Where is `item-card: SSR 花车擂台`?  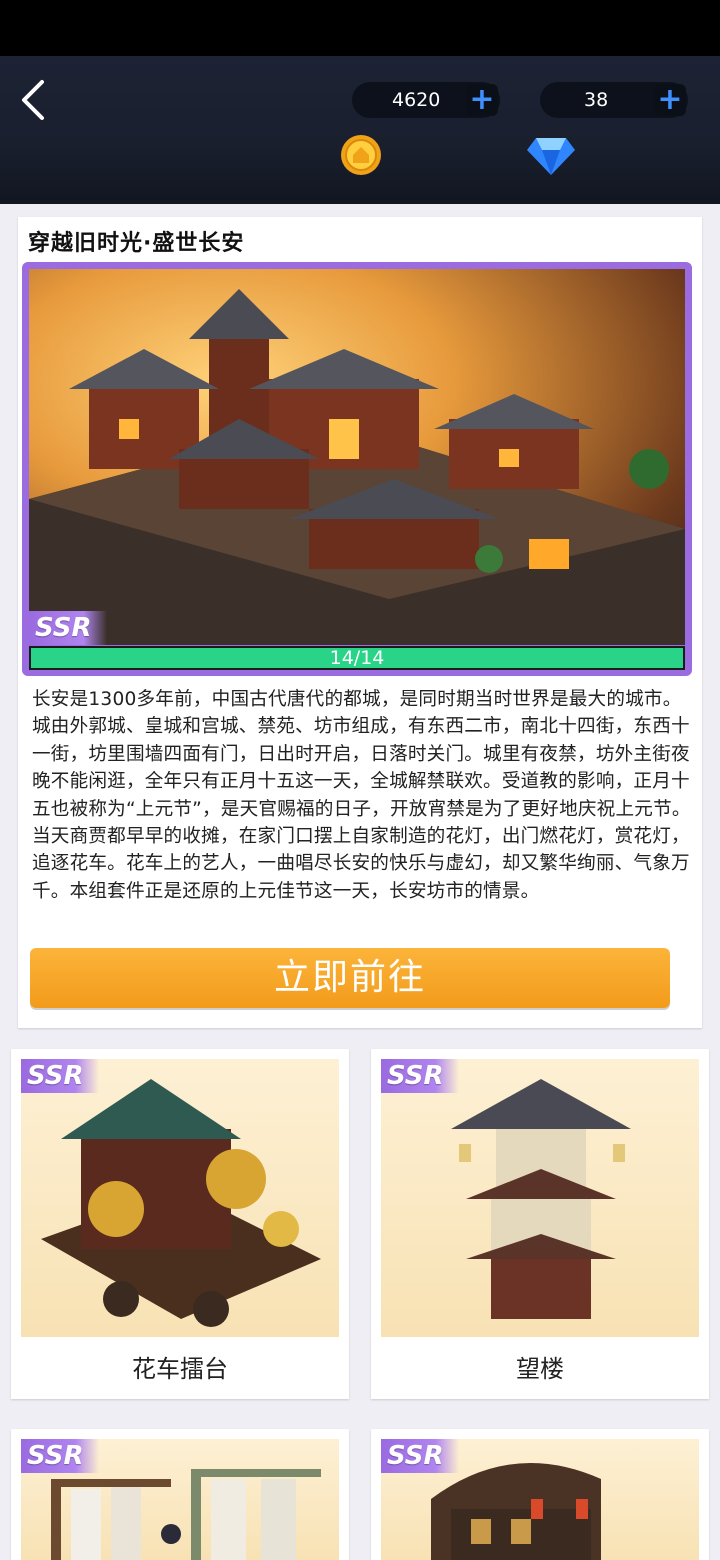 item-card: SSR 花车擂台 is located at coordinates (180, 1224).